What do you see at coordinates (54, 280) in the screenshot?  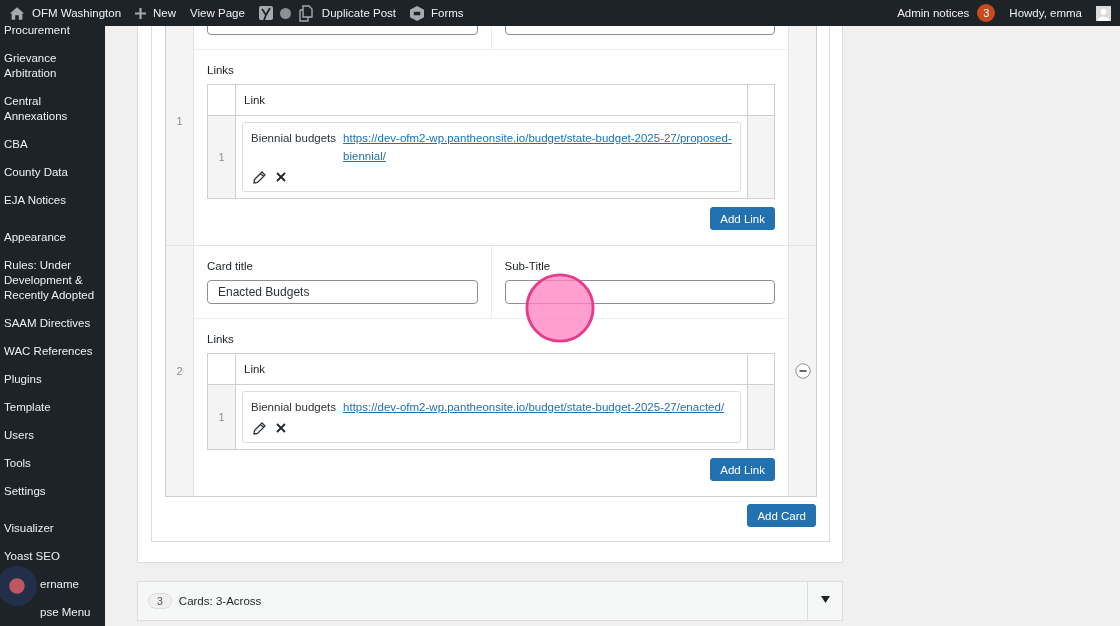 I see `sidebar-item: Rules: Under Development & Recently Adopted` at bounding box center [54, 280].